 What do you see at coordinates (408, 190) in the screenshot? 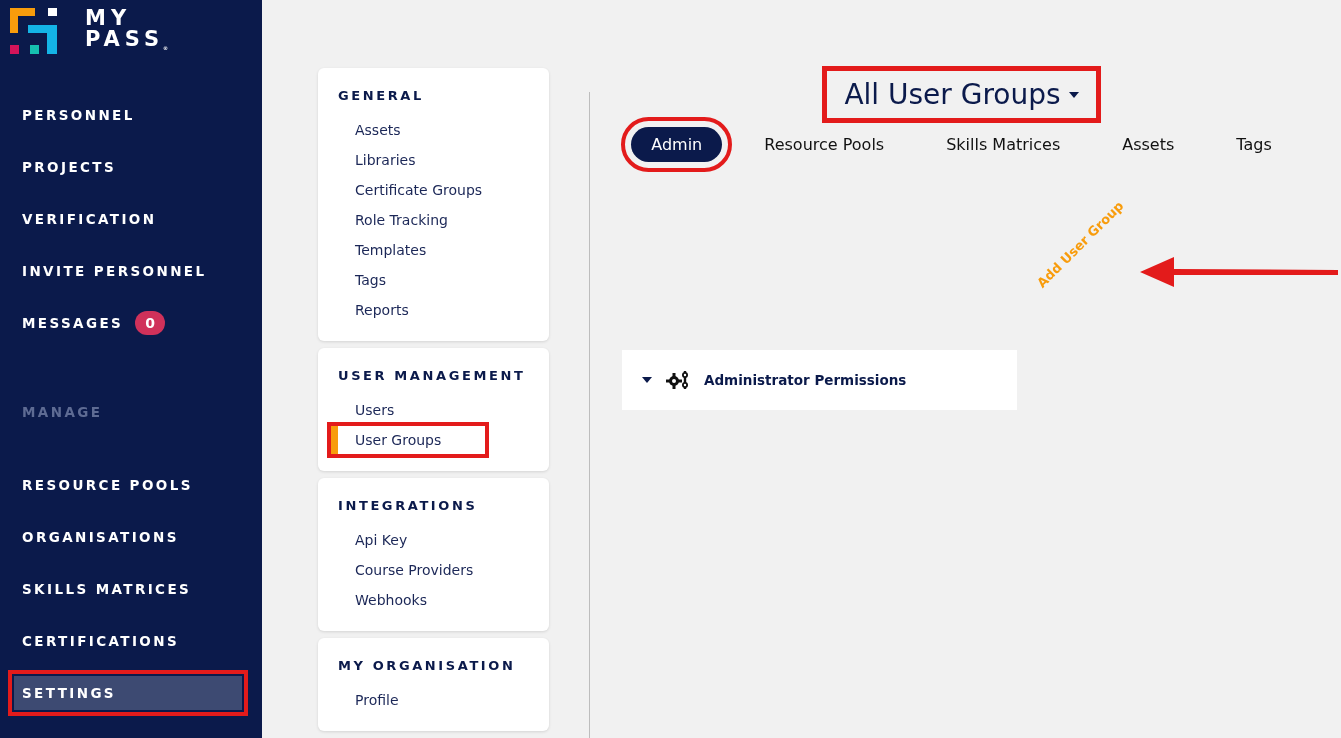
I see `menu-item: Certificate Groups` at bounding box center [408, 190].